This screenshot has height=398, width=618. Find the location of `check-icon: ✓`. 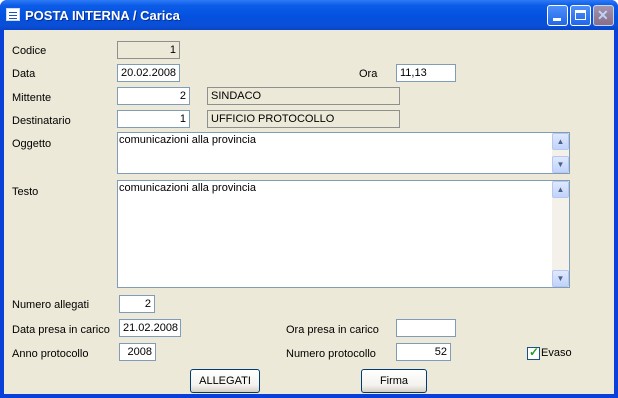

check-icon: ✓ is located at coordinates (534, 352).